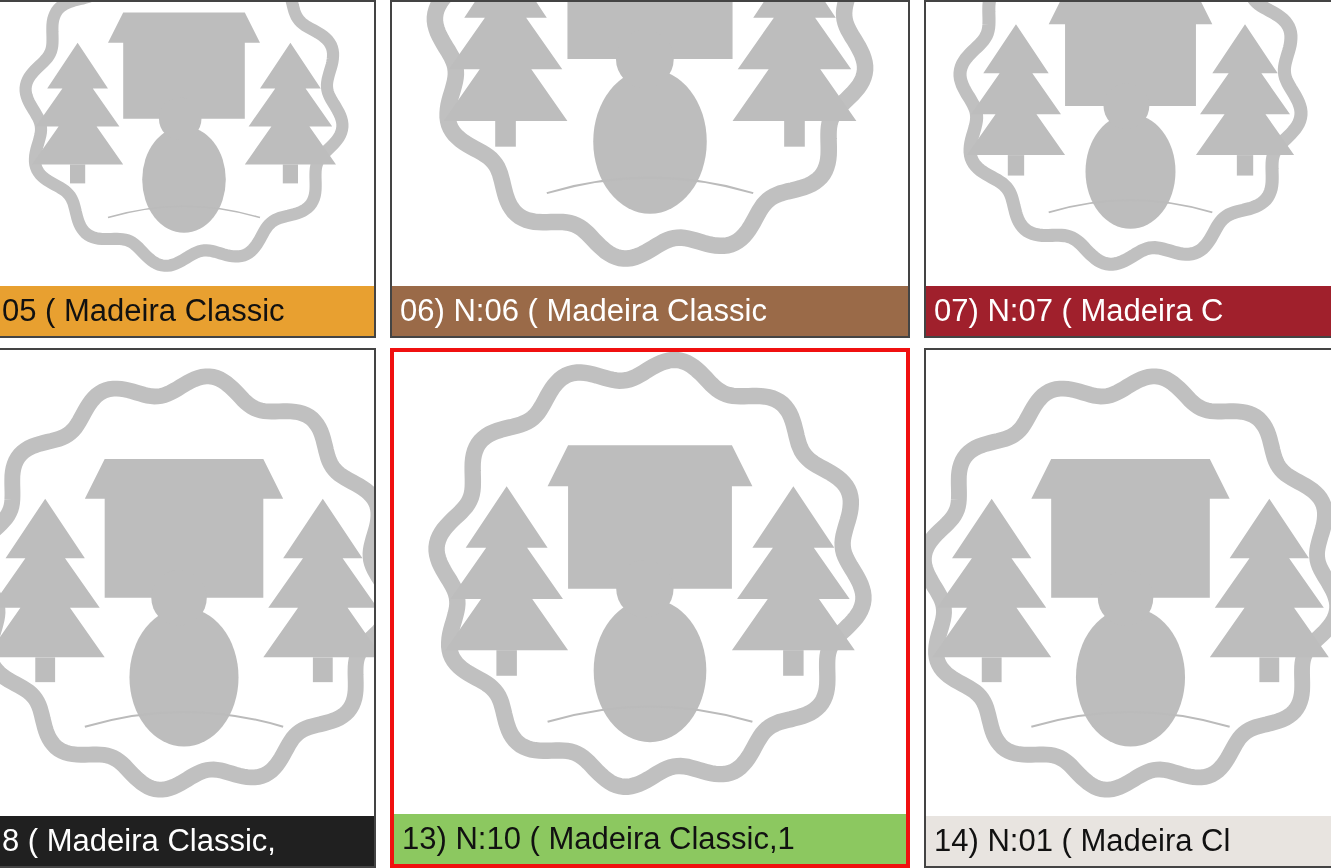  Describe the element at coordinates (187, 311) in the screenshot. I see `thread-caption: 05 ( Madeira Classic` at that location.